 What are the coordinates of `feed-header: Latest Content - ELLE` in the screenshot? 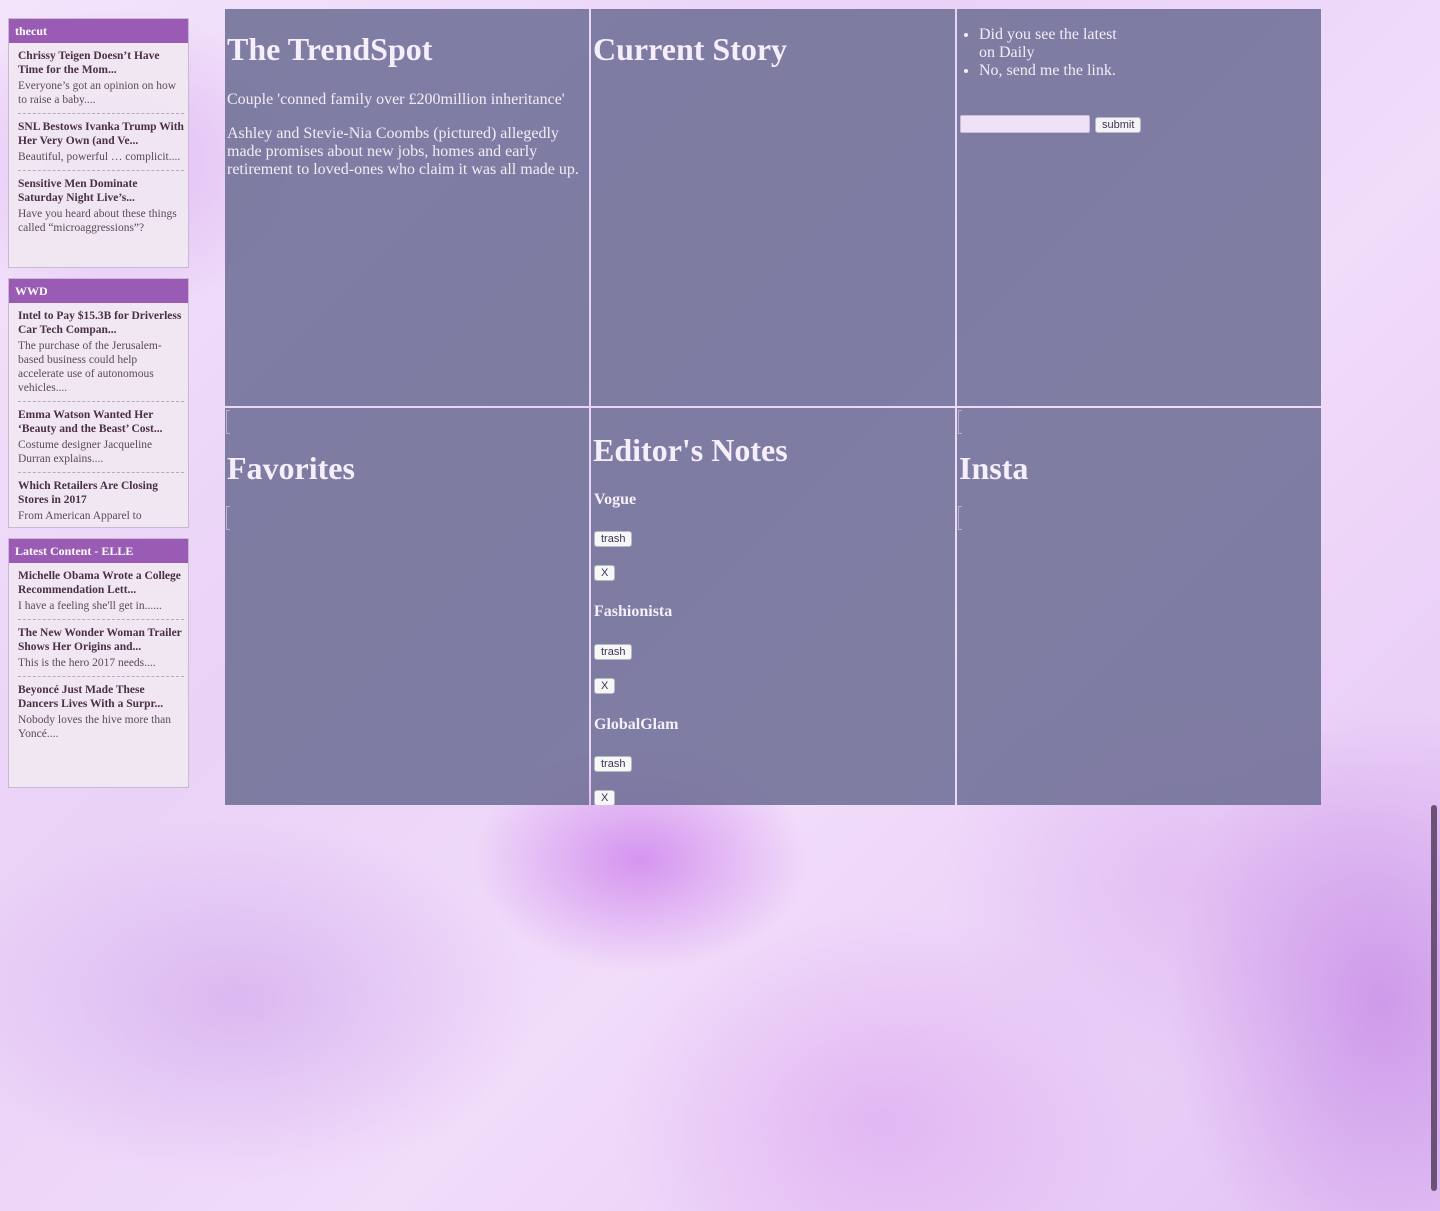 It's located at (98, 551).